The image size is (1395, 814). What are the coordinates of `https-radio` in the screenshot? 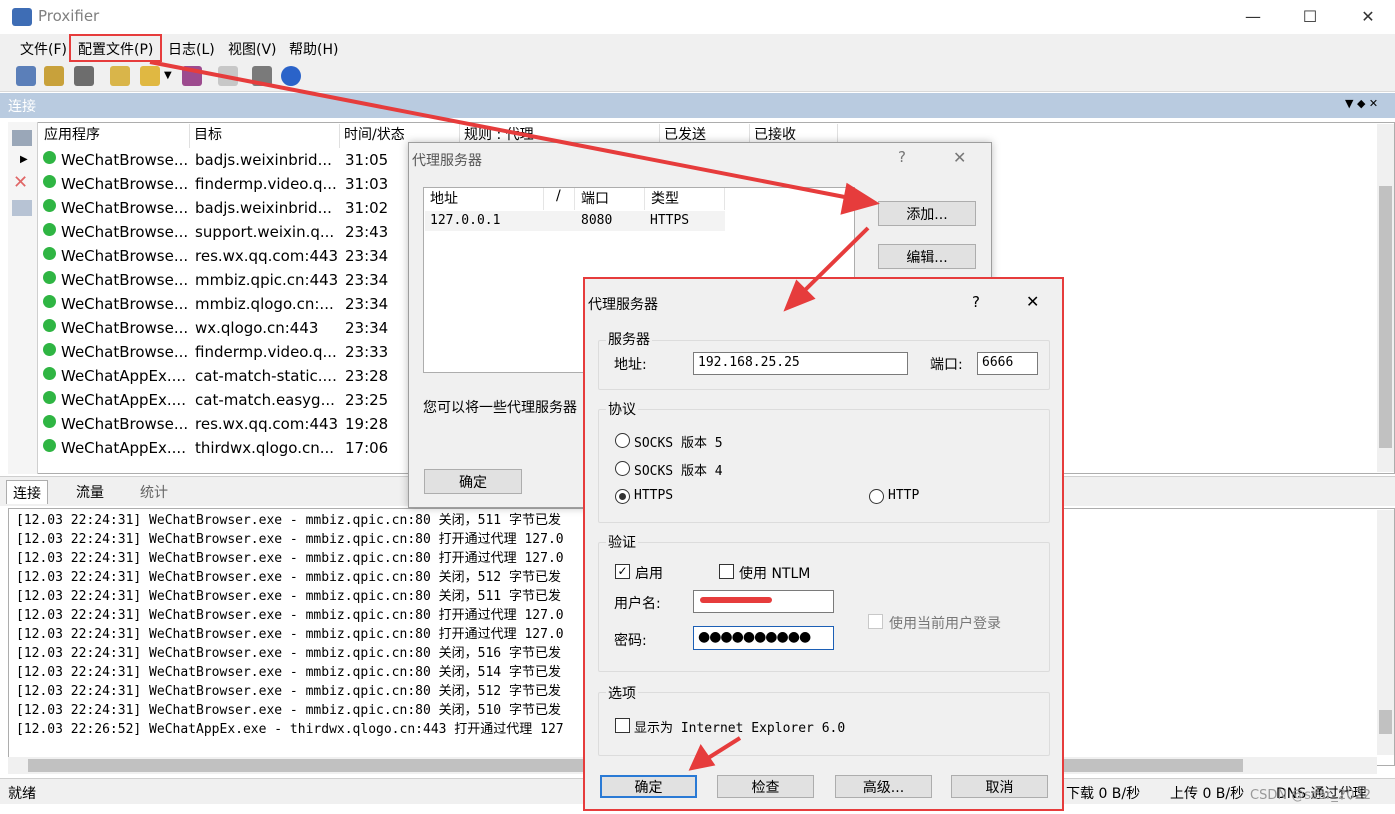 It's located at (622, 496).